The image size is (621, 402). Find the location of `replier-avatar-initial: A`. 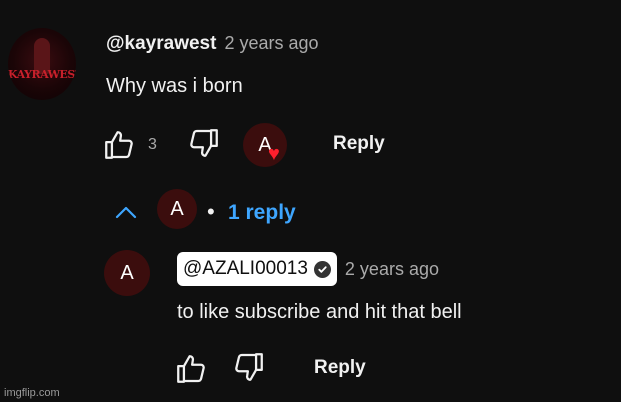

replier-avatar-initial: A is located at coordinates (177, 208).